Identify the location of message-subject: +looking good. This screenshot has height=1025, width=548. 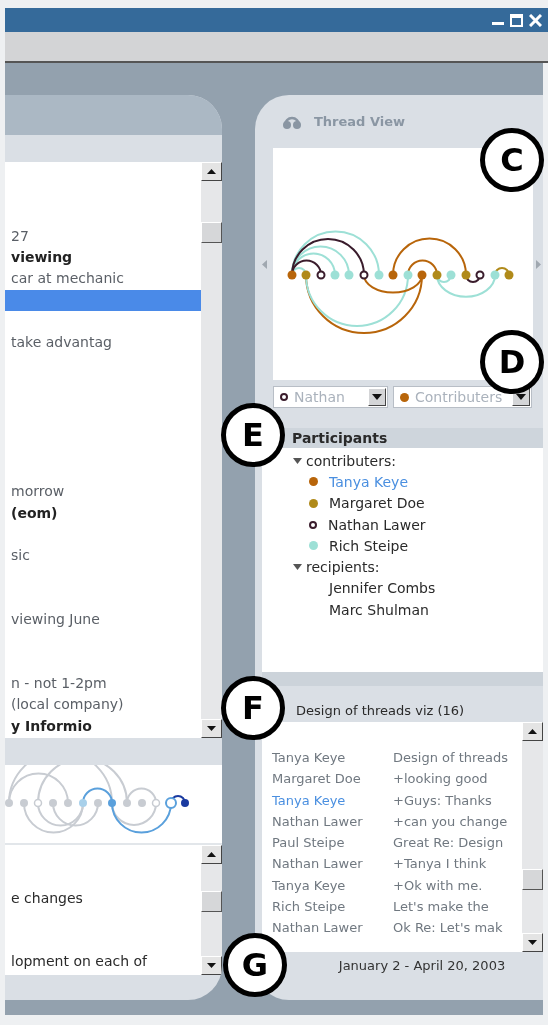
(440, 779).